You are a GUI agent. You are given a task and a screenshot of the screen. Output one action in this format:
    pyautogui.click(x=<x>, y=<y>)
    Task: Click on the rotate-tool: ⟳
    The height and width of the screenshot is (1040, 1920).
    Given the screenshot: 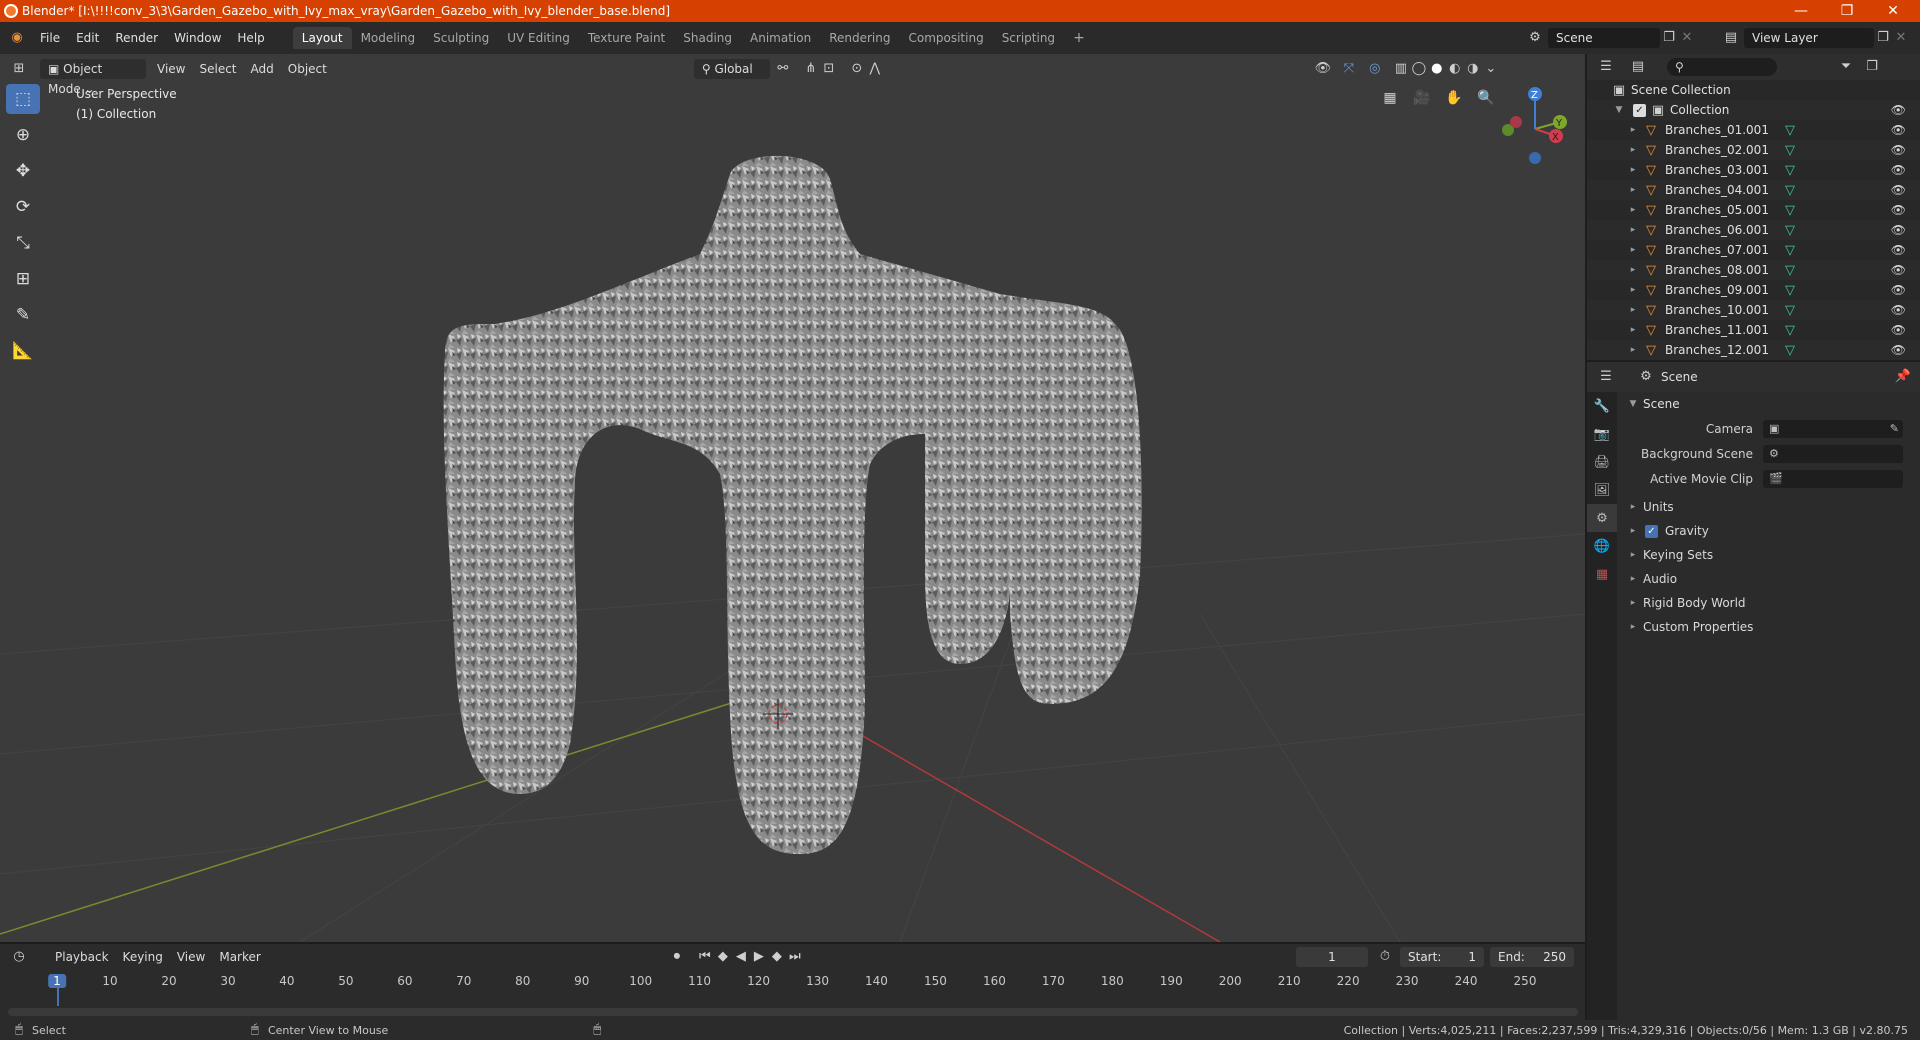 What is the action you would take?
    pyautogui.click(x=23, y=207)
    